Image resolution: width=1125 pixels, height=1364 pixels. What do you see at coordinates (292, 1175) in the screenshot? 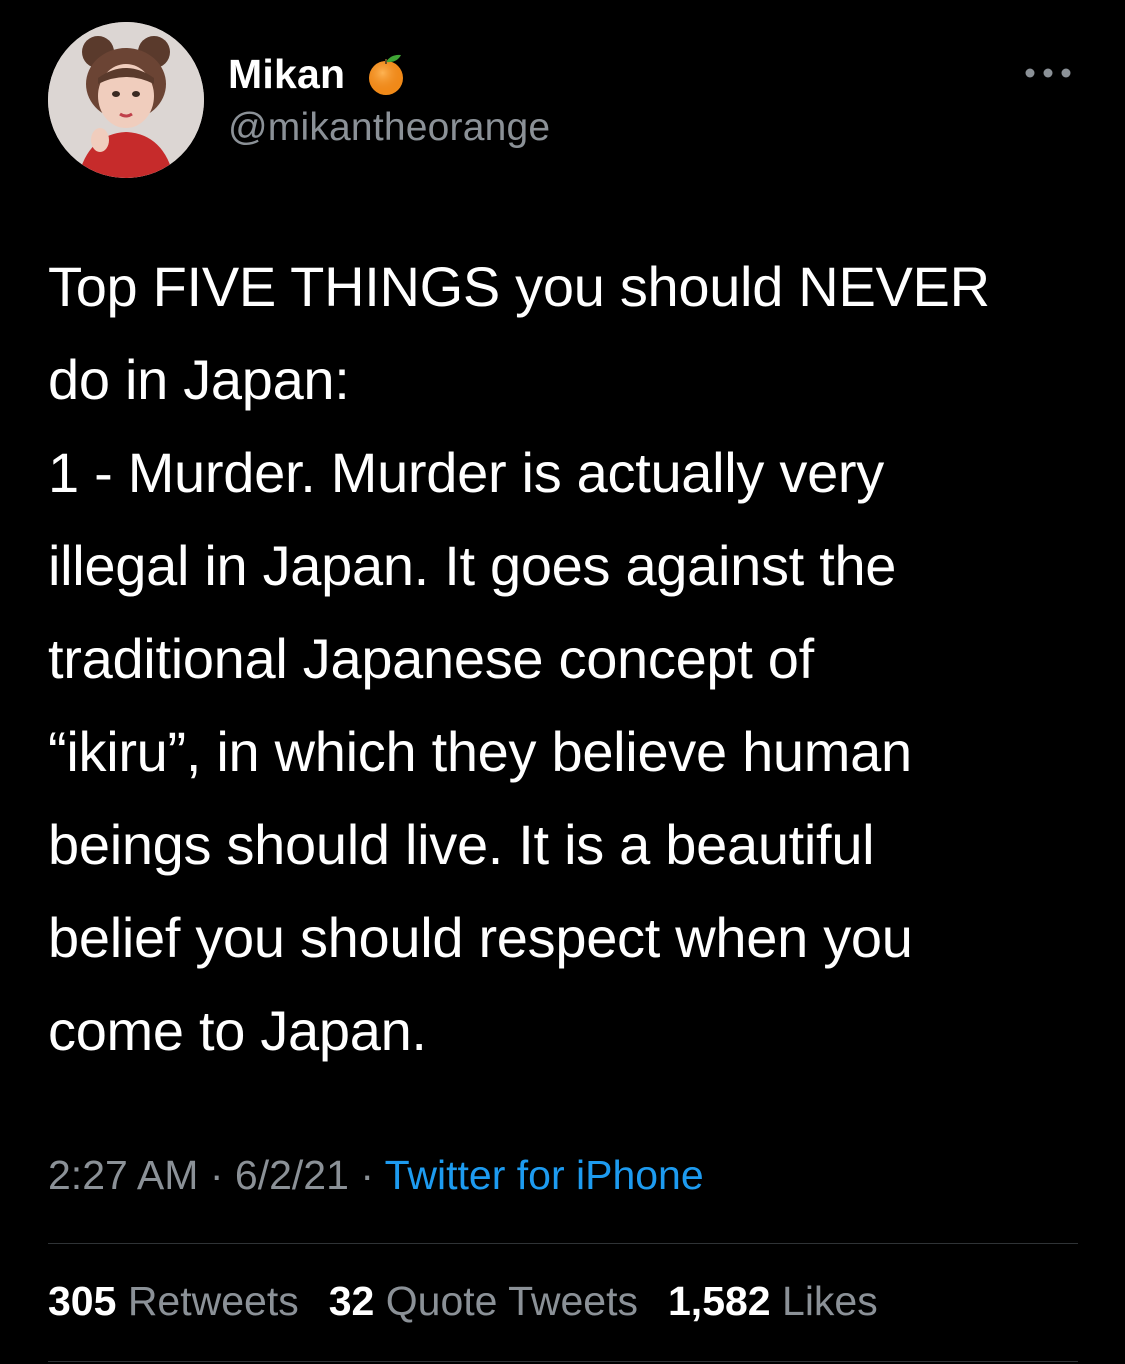
I see `tweet-date: 6/2/21` at bounding box center [292, 1175].